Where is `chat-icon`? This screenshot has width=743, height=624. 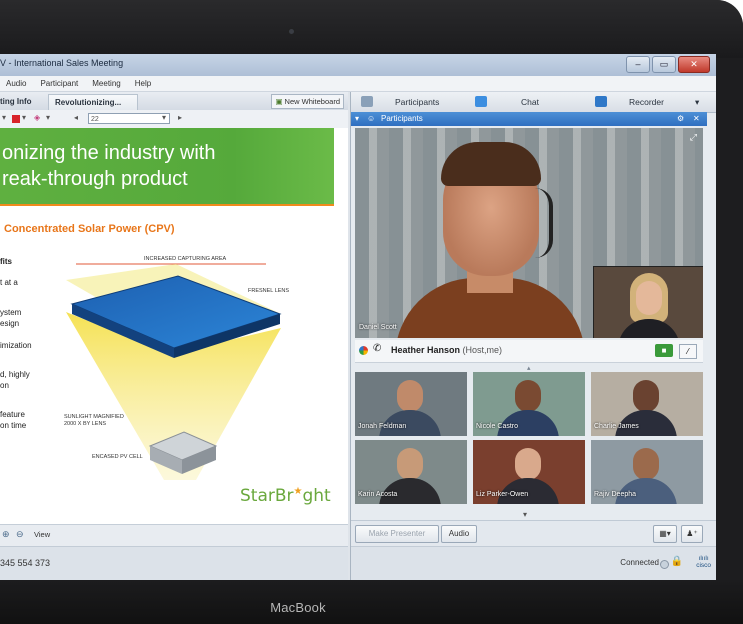 chat-icon is located at coordinates (481, 101).